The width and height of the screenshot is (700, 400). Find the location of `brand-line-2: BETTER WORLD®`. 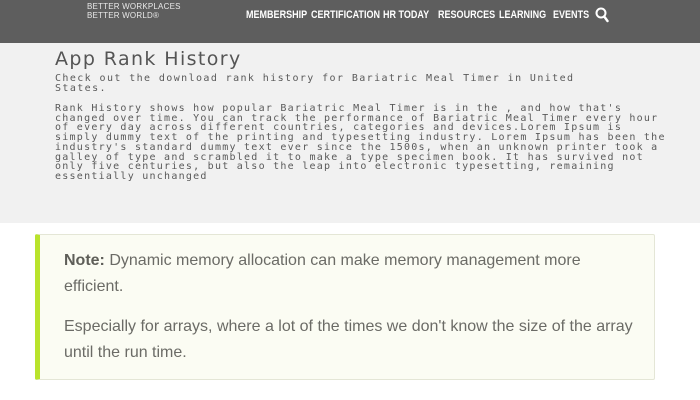

brand-line-2: BETTER WORLD® is located at coordinates (123, 15).